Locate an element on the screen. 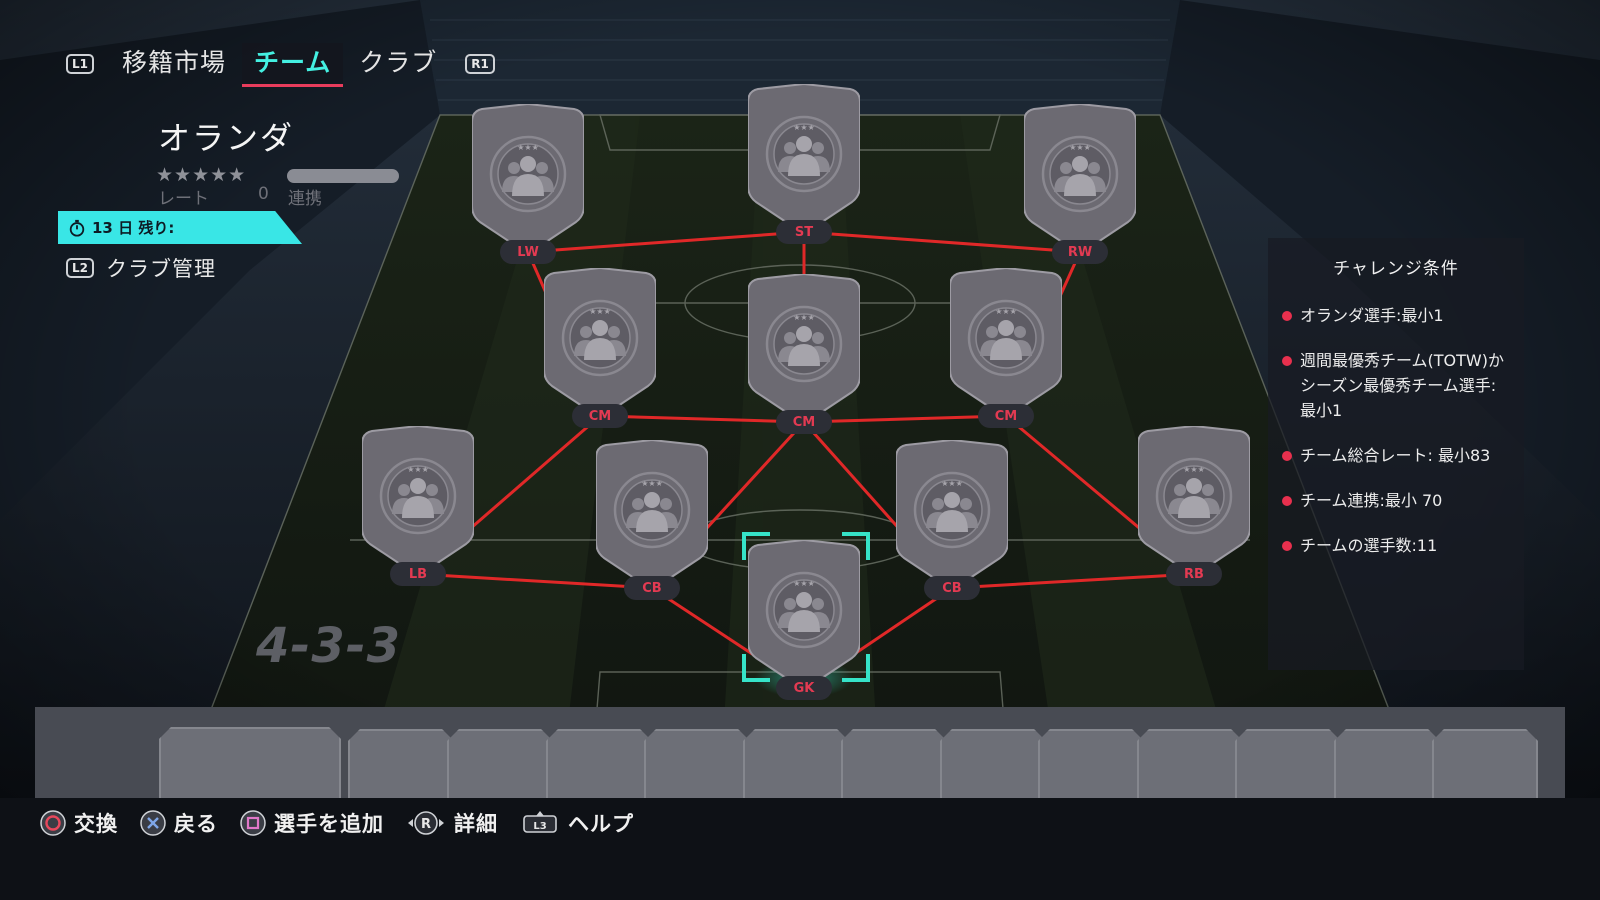 This screenshot has height=900, width=1600. player-slot-lw: ★★★ LW is located at coordinates (528, 184).